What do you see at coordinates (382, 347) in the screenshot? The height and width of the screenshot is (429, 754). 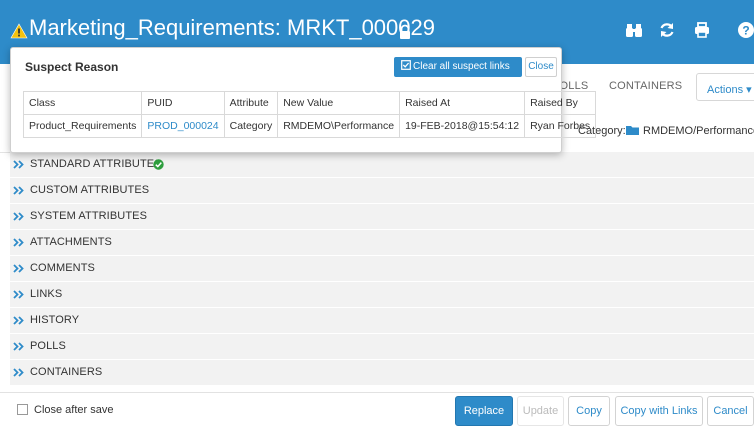 I see `section-polls: POLLS` at bounding box center [382, 347].